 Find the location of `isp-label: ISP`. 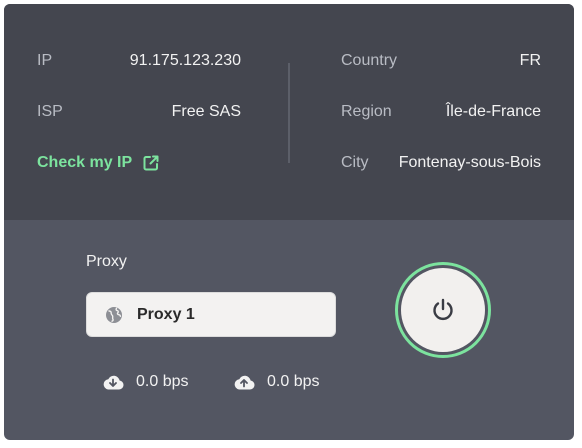

isp-label: ISP is located at coordinates (50, 111).